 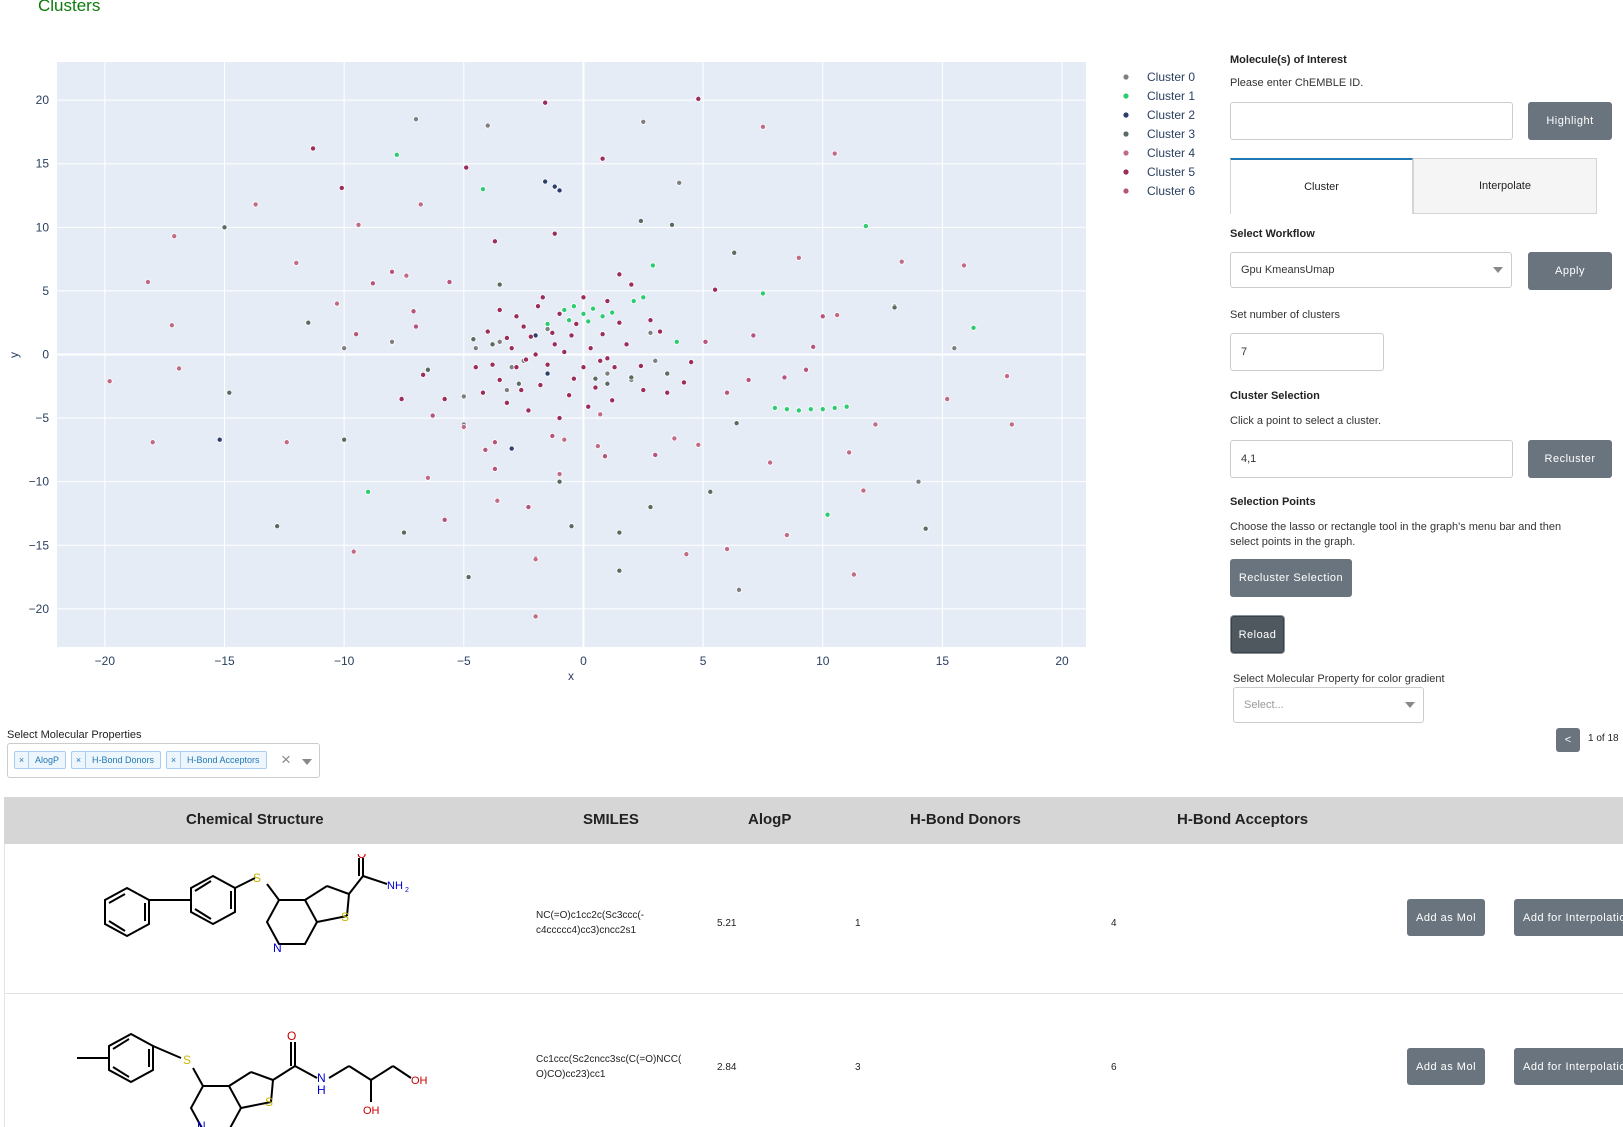 What do you see at coordinates (1171, 134) in the screenshot?
I see `legend-label: Cluster 3` at bounding box center [1171, 134].